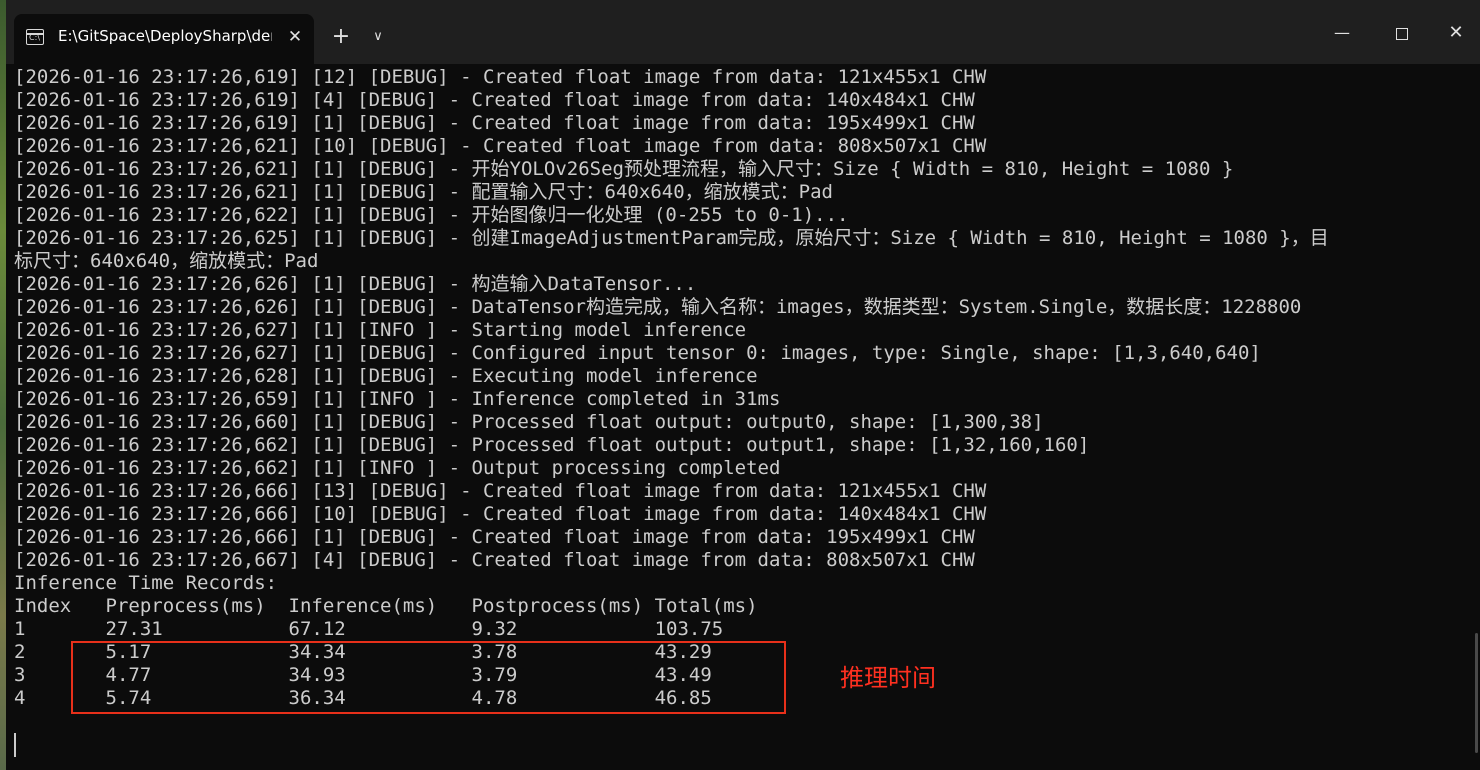  What do you see at coordinates (146, 583) in the screenshot?
I see `terminal-line: Inference Time Records:` at bounding box center [146, 583].